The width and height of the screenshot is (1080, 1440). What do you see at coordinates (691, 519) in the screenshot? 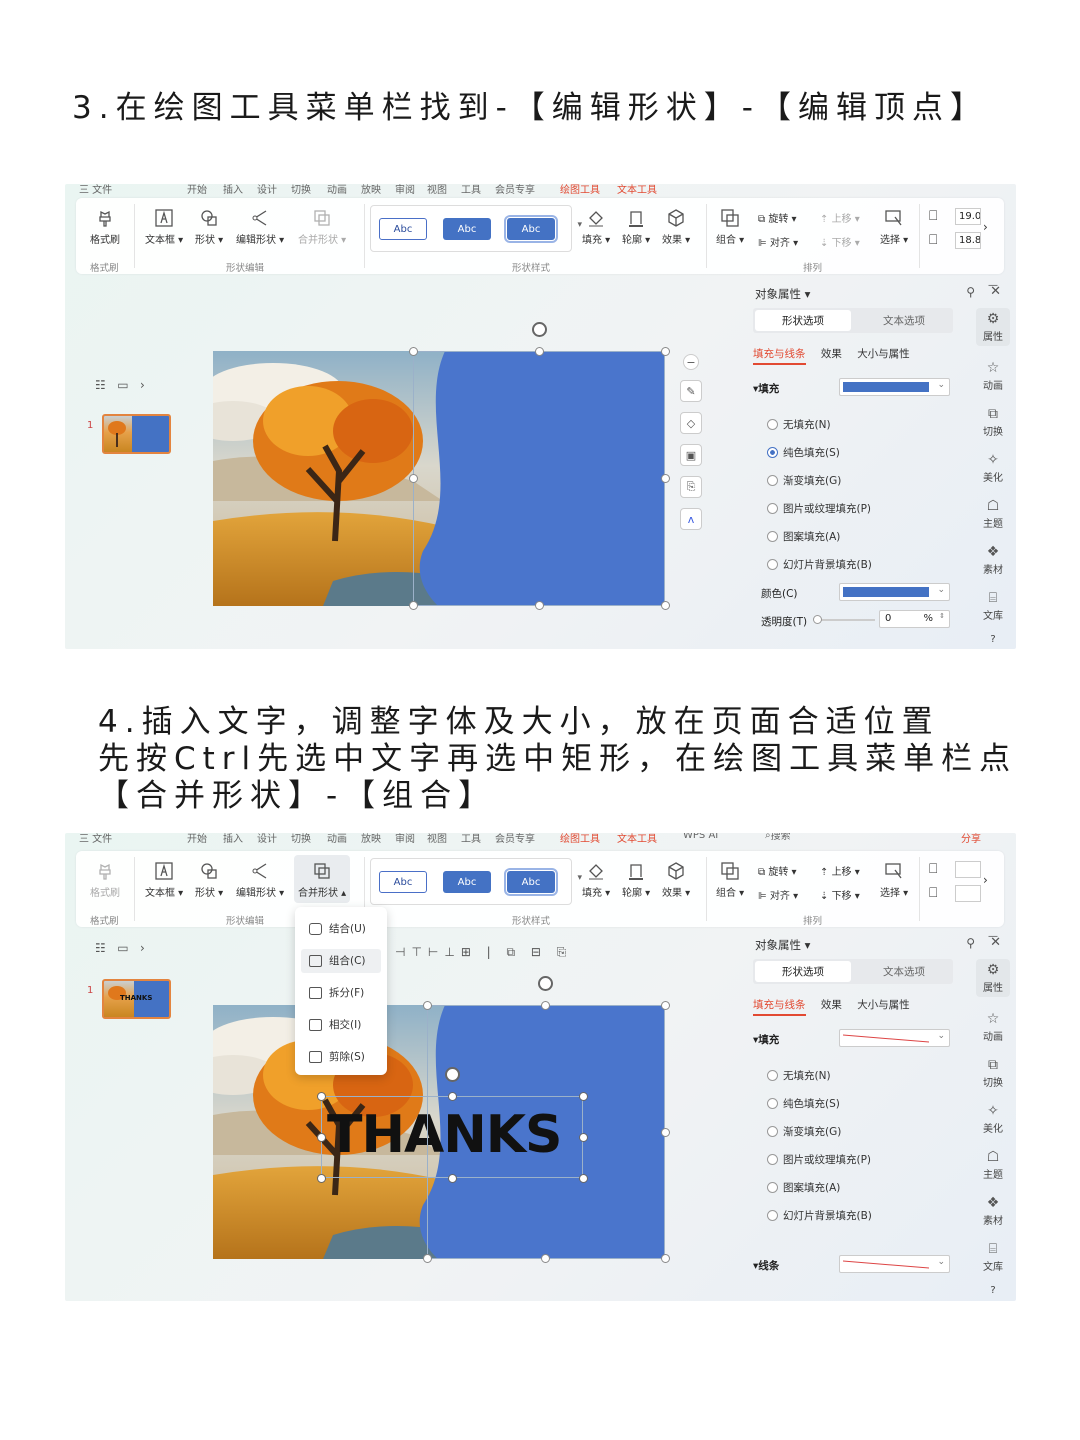
I see `ai-icon: ʌ` at bounding box center [691, 519].